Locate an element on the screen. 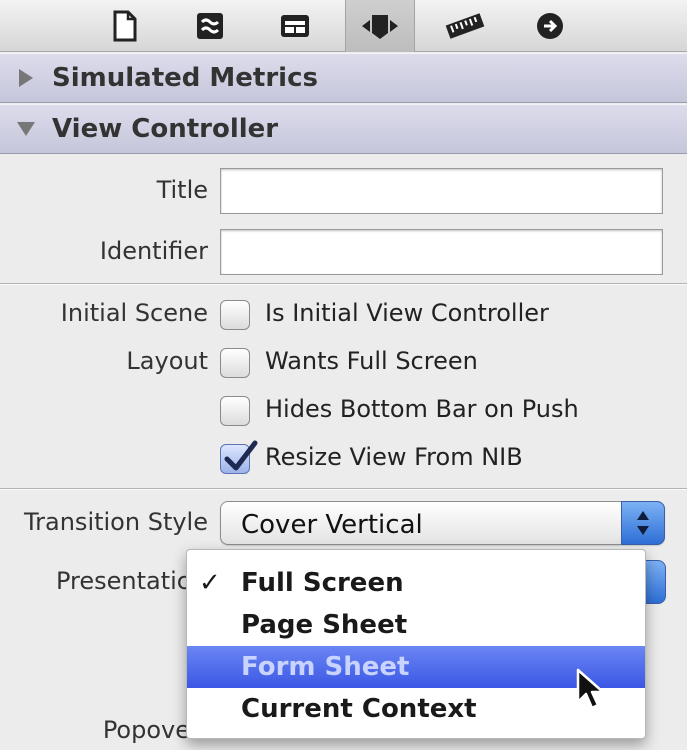  inspector-toolbar is located at coordinates (343, 26).